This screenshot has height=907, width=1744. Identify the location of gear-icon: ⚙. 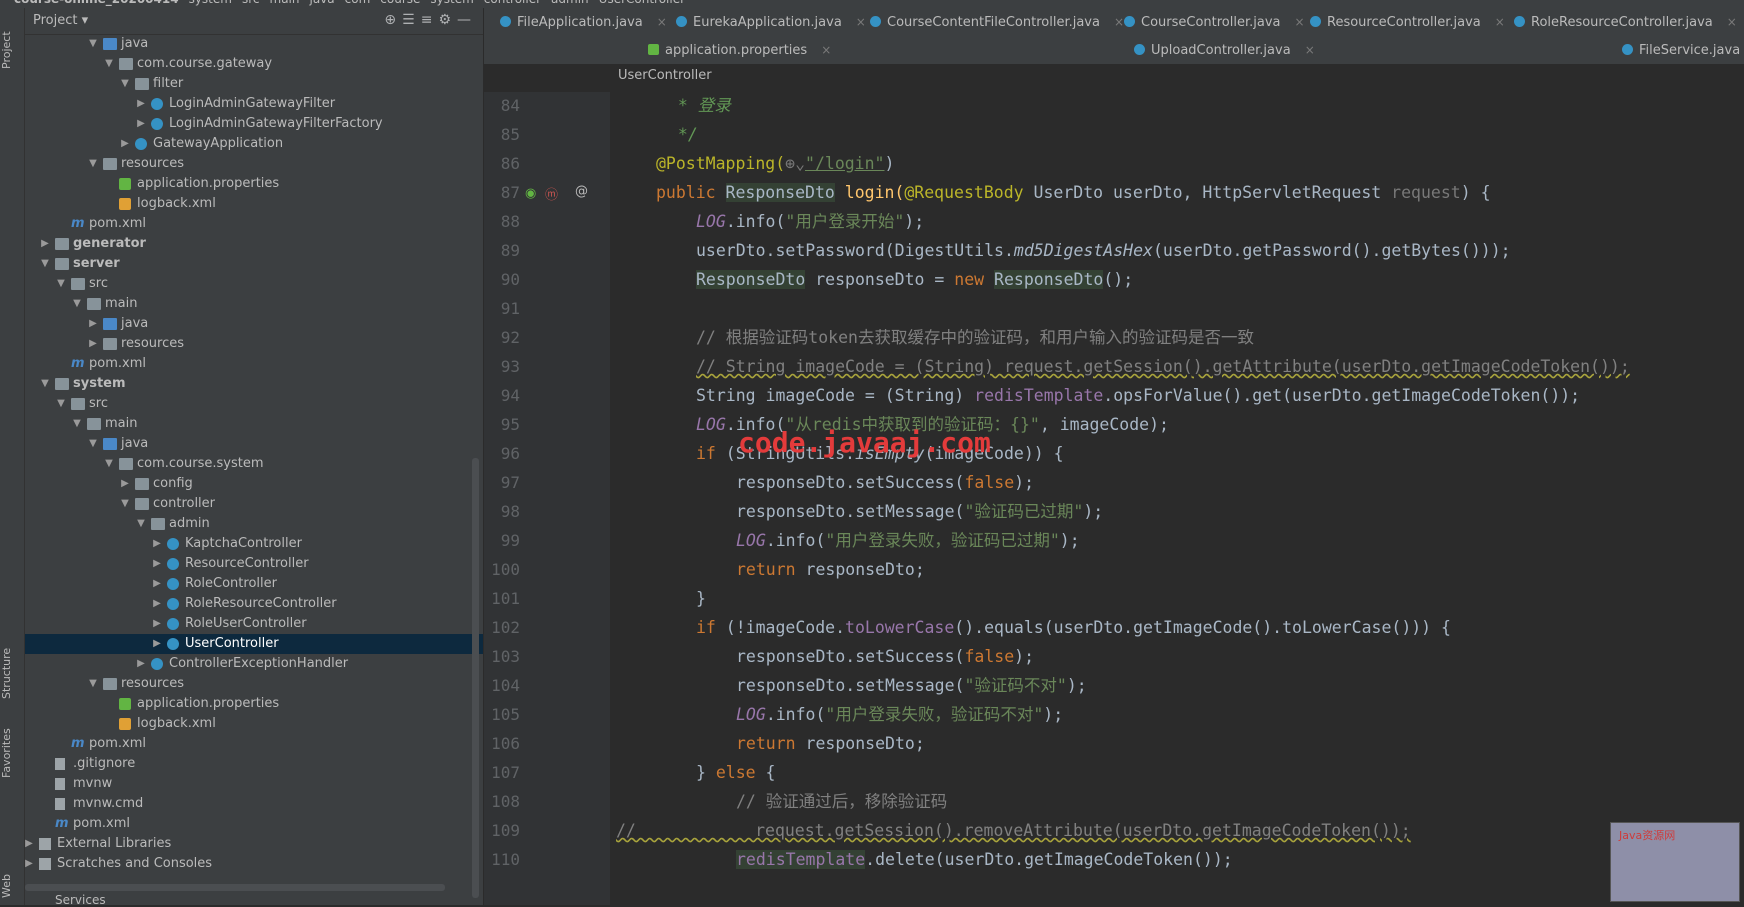
(447, 20).